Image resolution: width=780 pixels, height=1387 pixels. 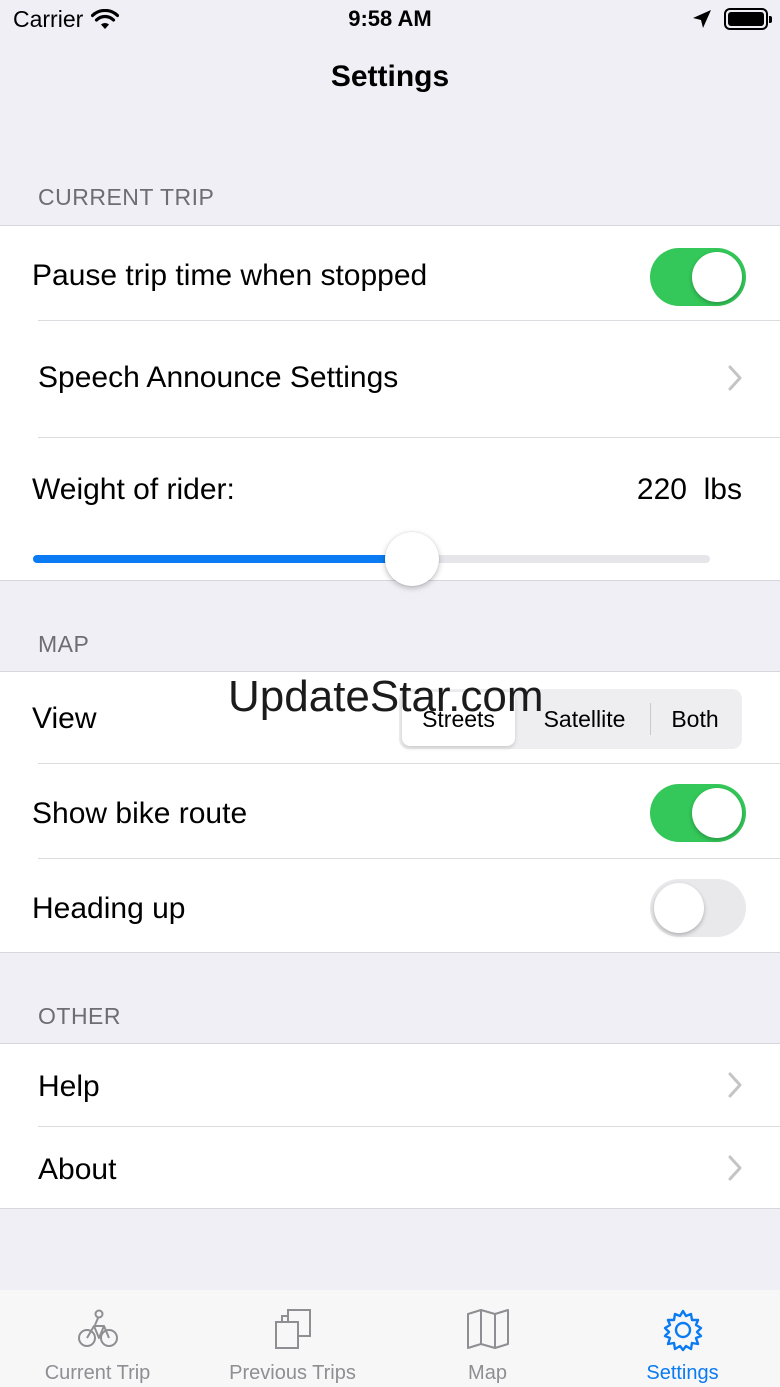 I want to click on view-label: View, so click(x=64, y=718).